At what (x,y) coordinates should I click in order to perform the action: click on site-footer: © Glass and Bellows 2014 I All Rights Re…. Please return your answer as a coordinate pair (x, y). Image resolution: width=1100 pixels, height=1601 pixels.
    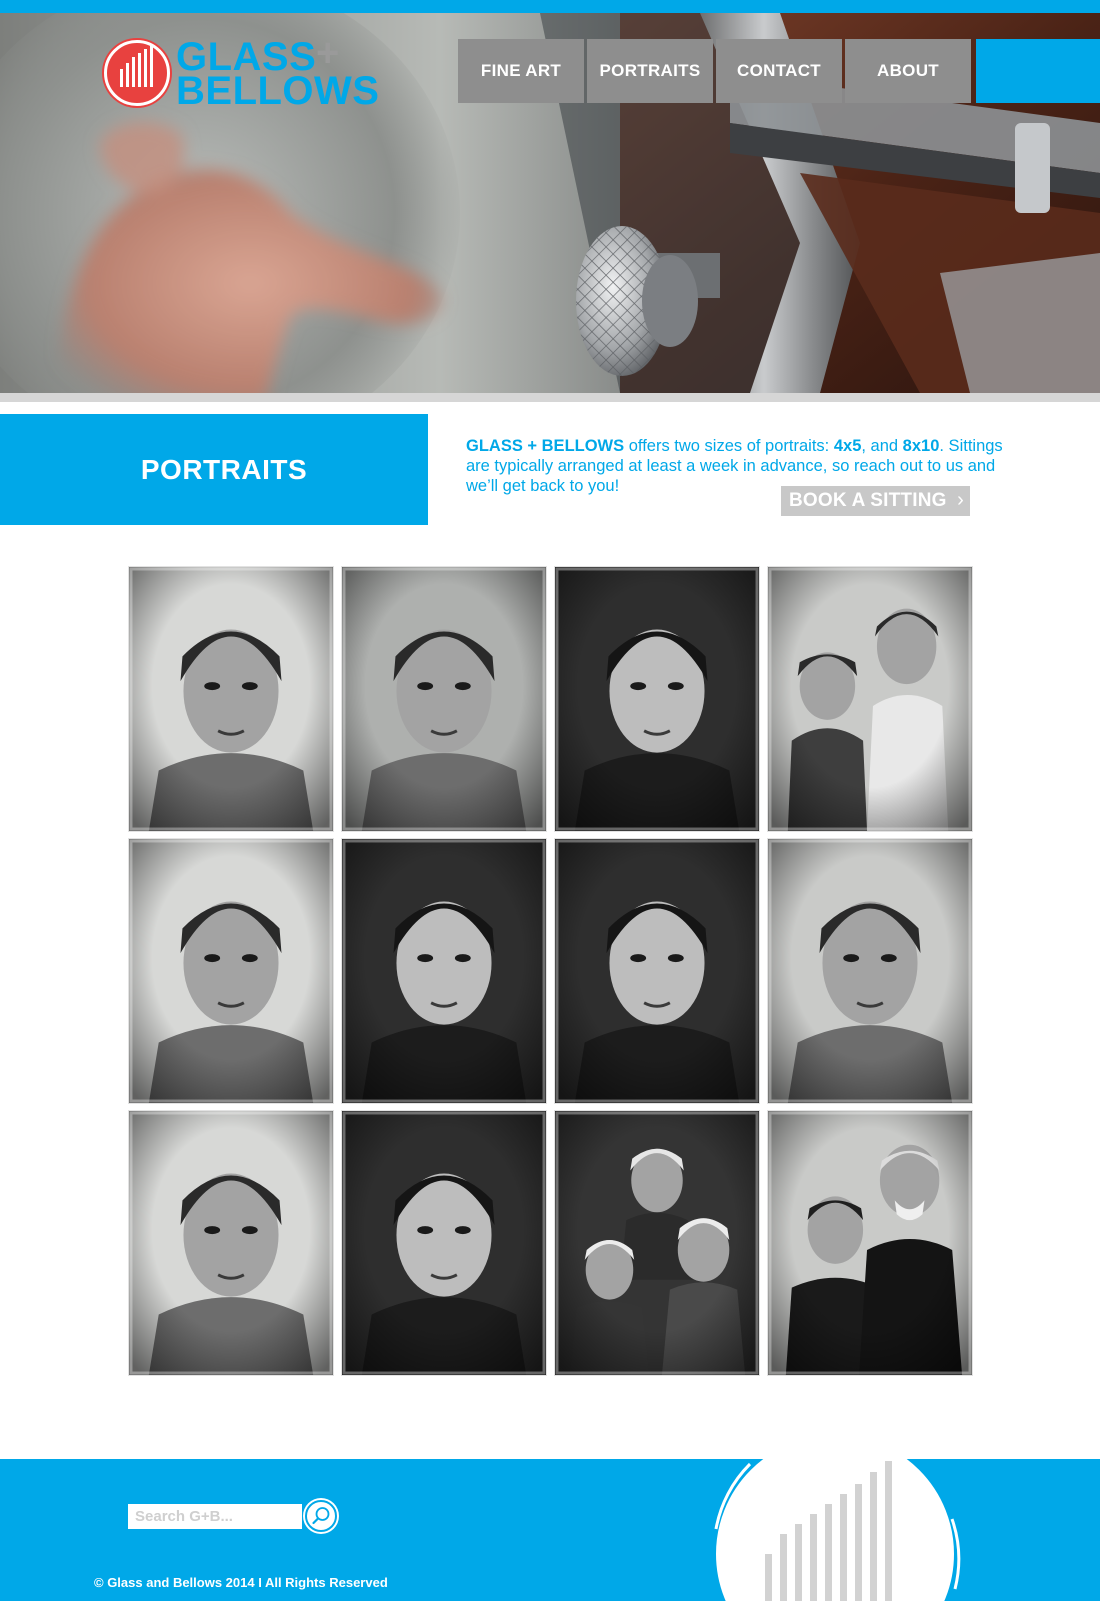
    Looking at the image, I should click on (550, 1530).